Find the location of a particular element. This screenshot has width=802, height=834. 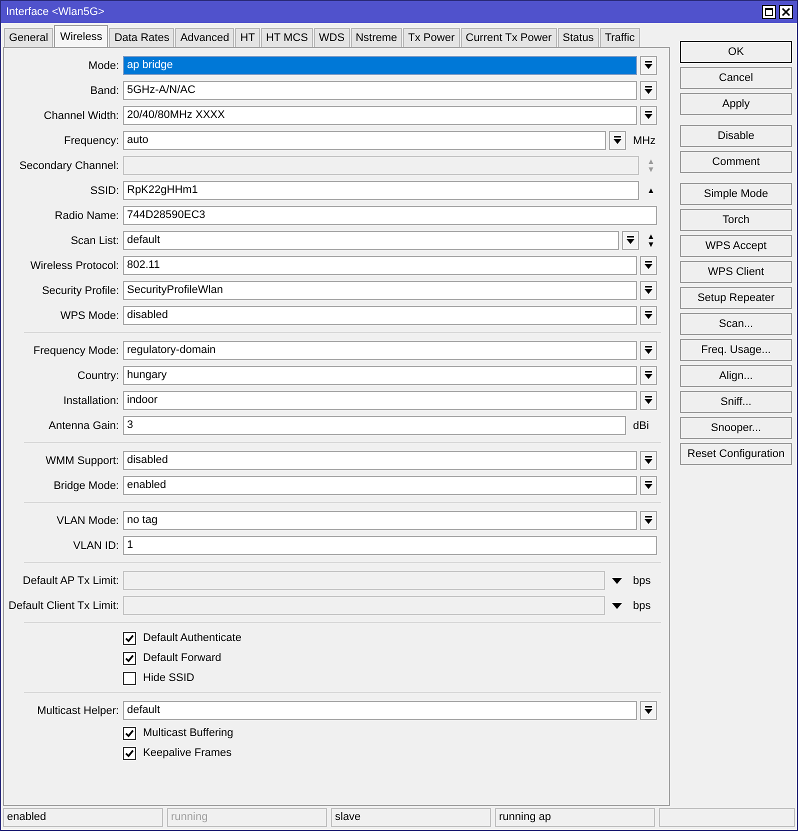

field-label: Radio Name: is located at coordinates (87, 216).